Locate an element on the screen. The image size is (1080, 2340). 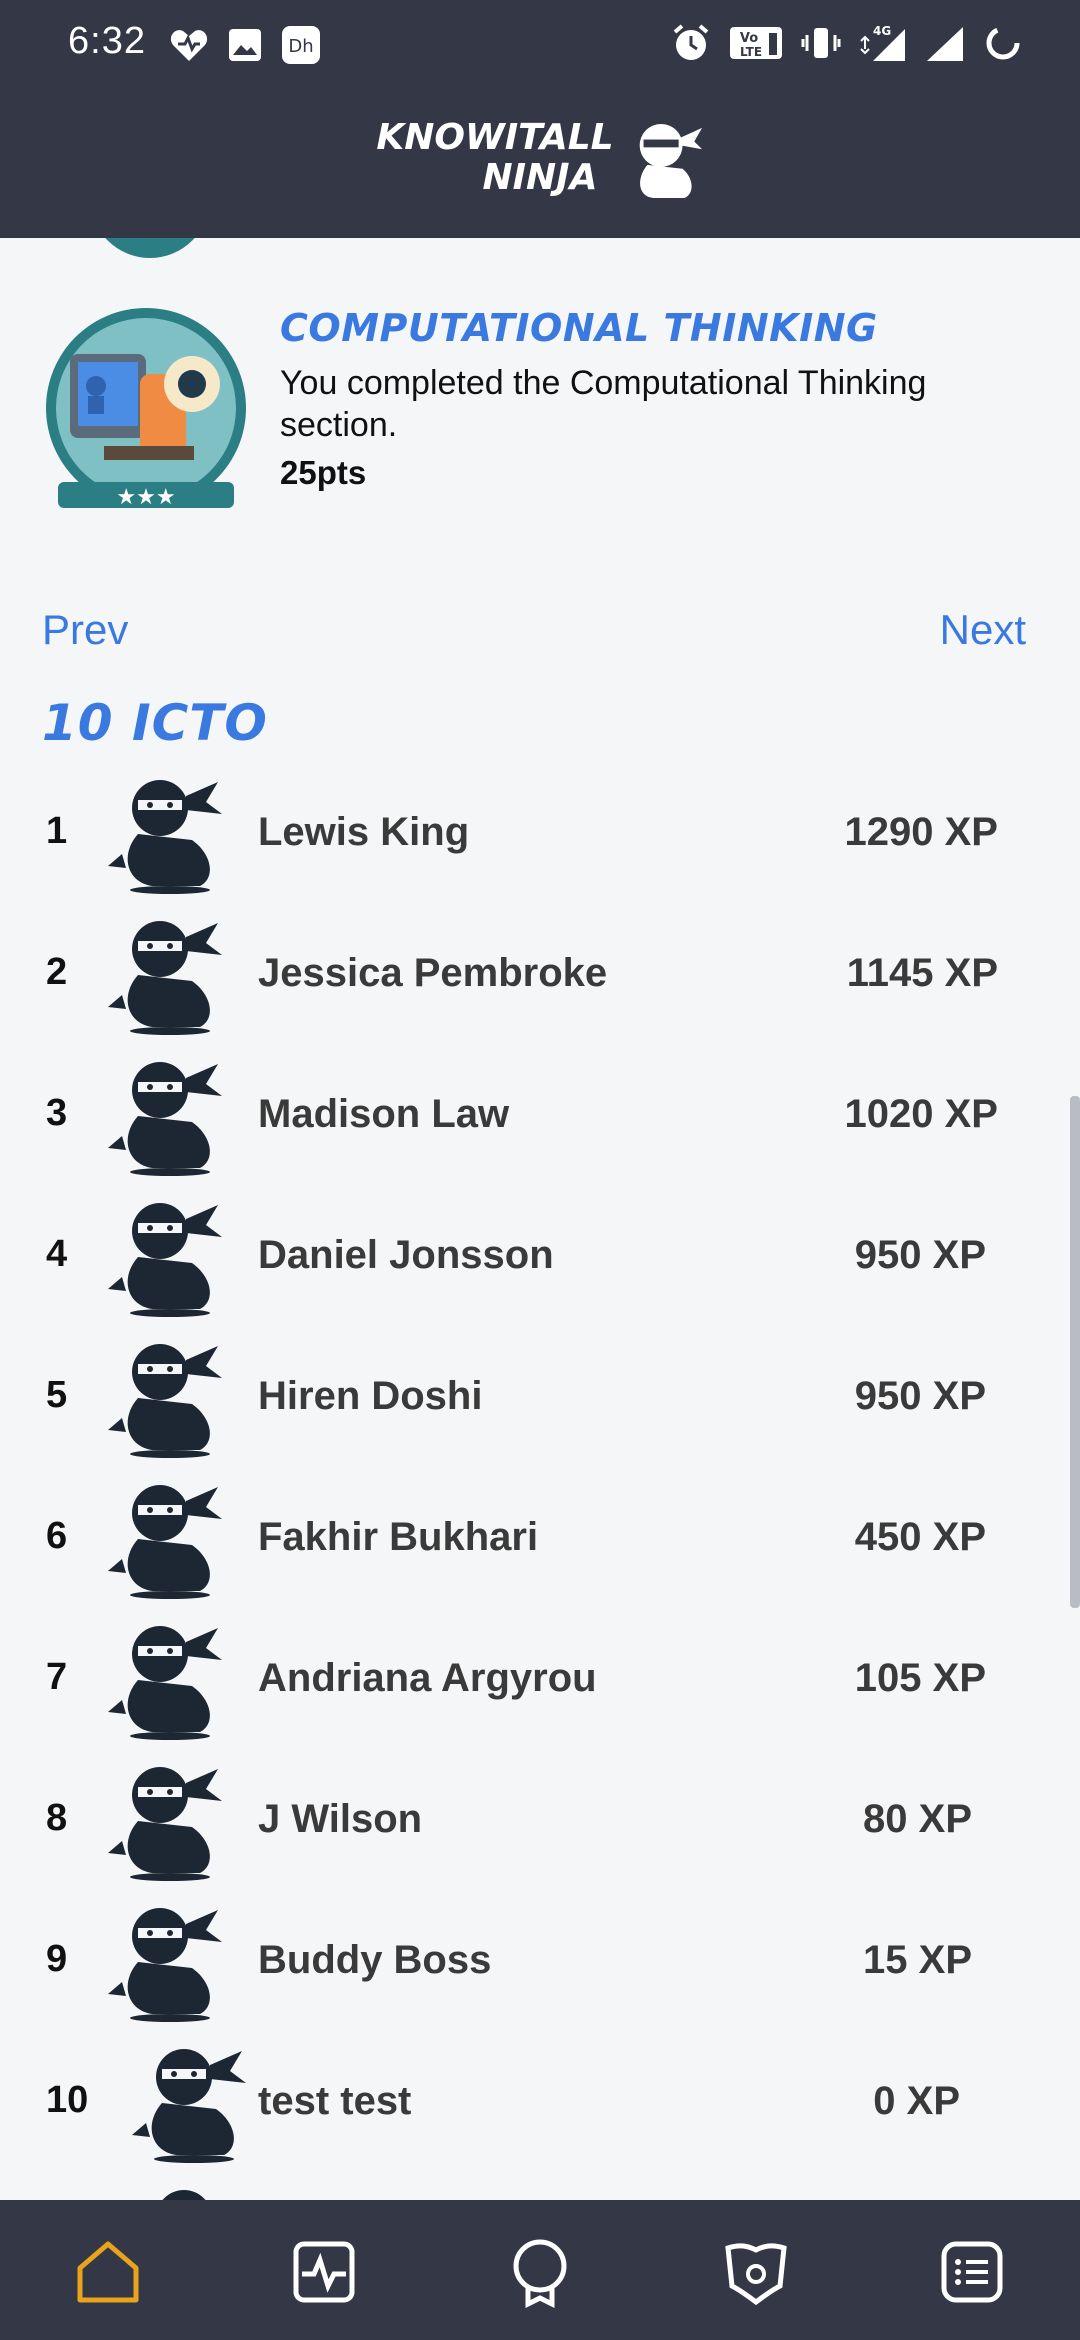
rank: 10 is located at coordinates (67, 2100).